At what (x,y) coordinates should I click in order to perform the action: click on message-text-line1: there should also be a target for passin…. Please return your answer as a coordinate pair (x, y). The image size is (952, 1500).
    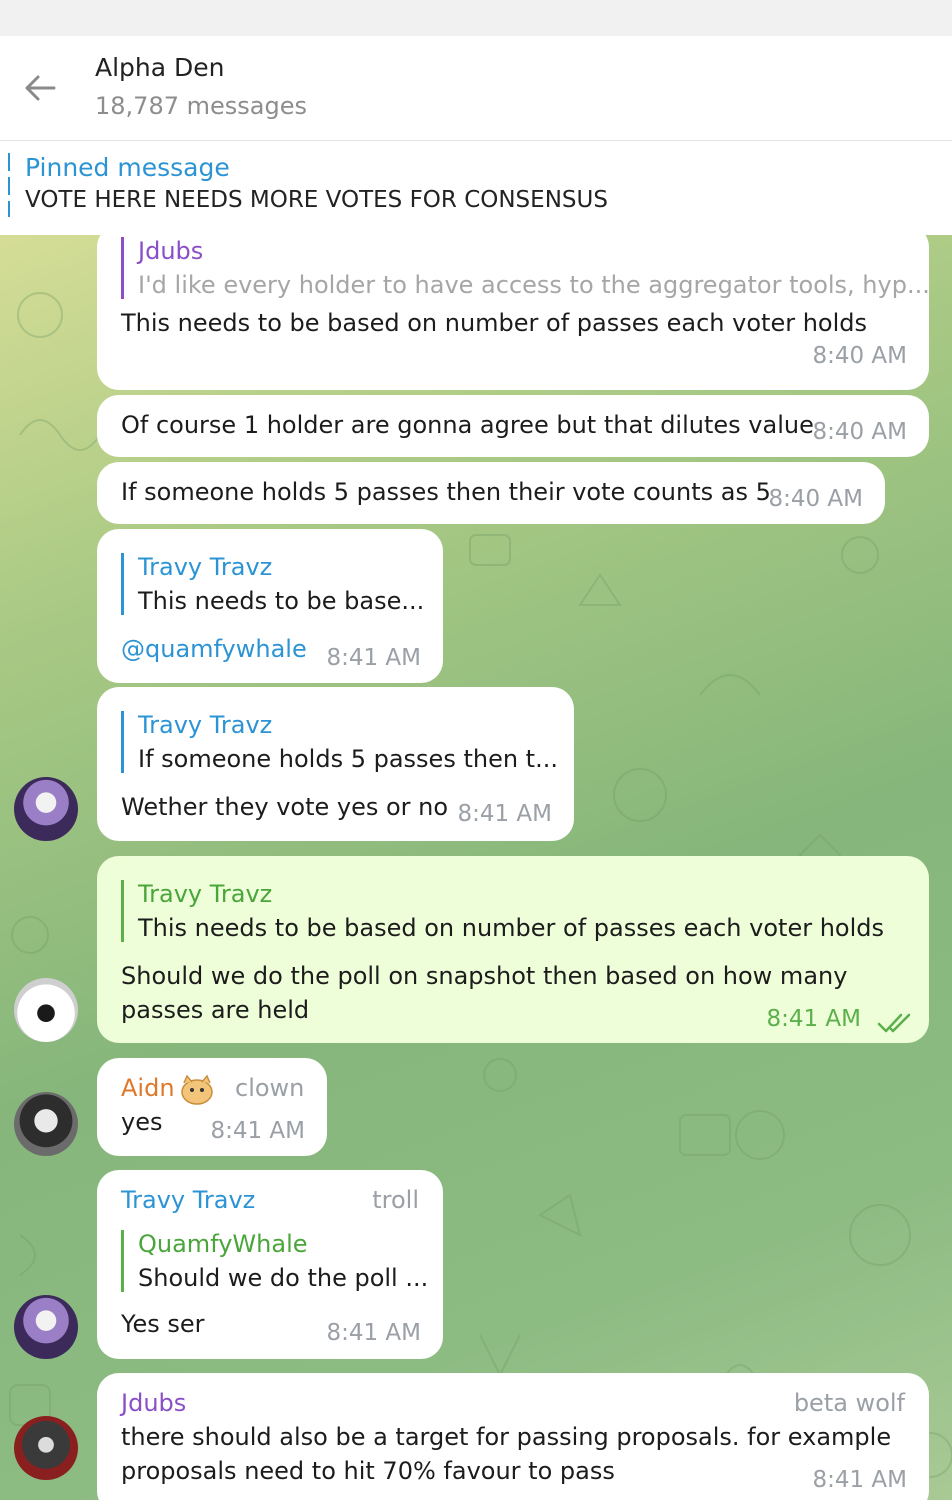
    Looking at the image, I should click on (506, 1437).